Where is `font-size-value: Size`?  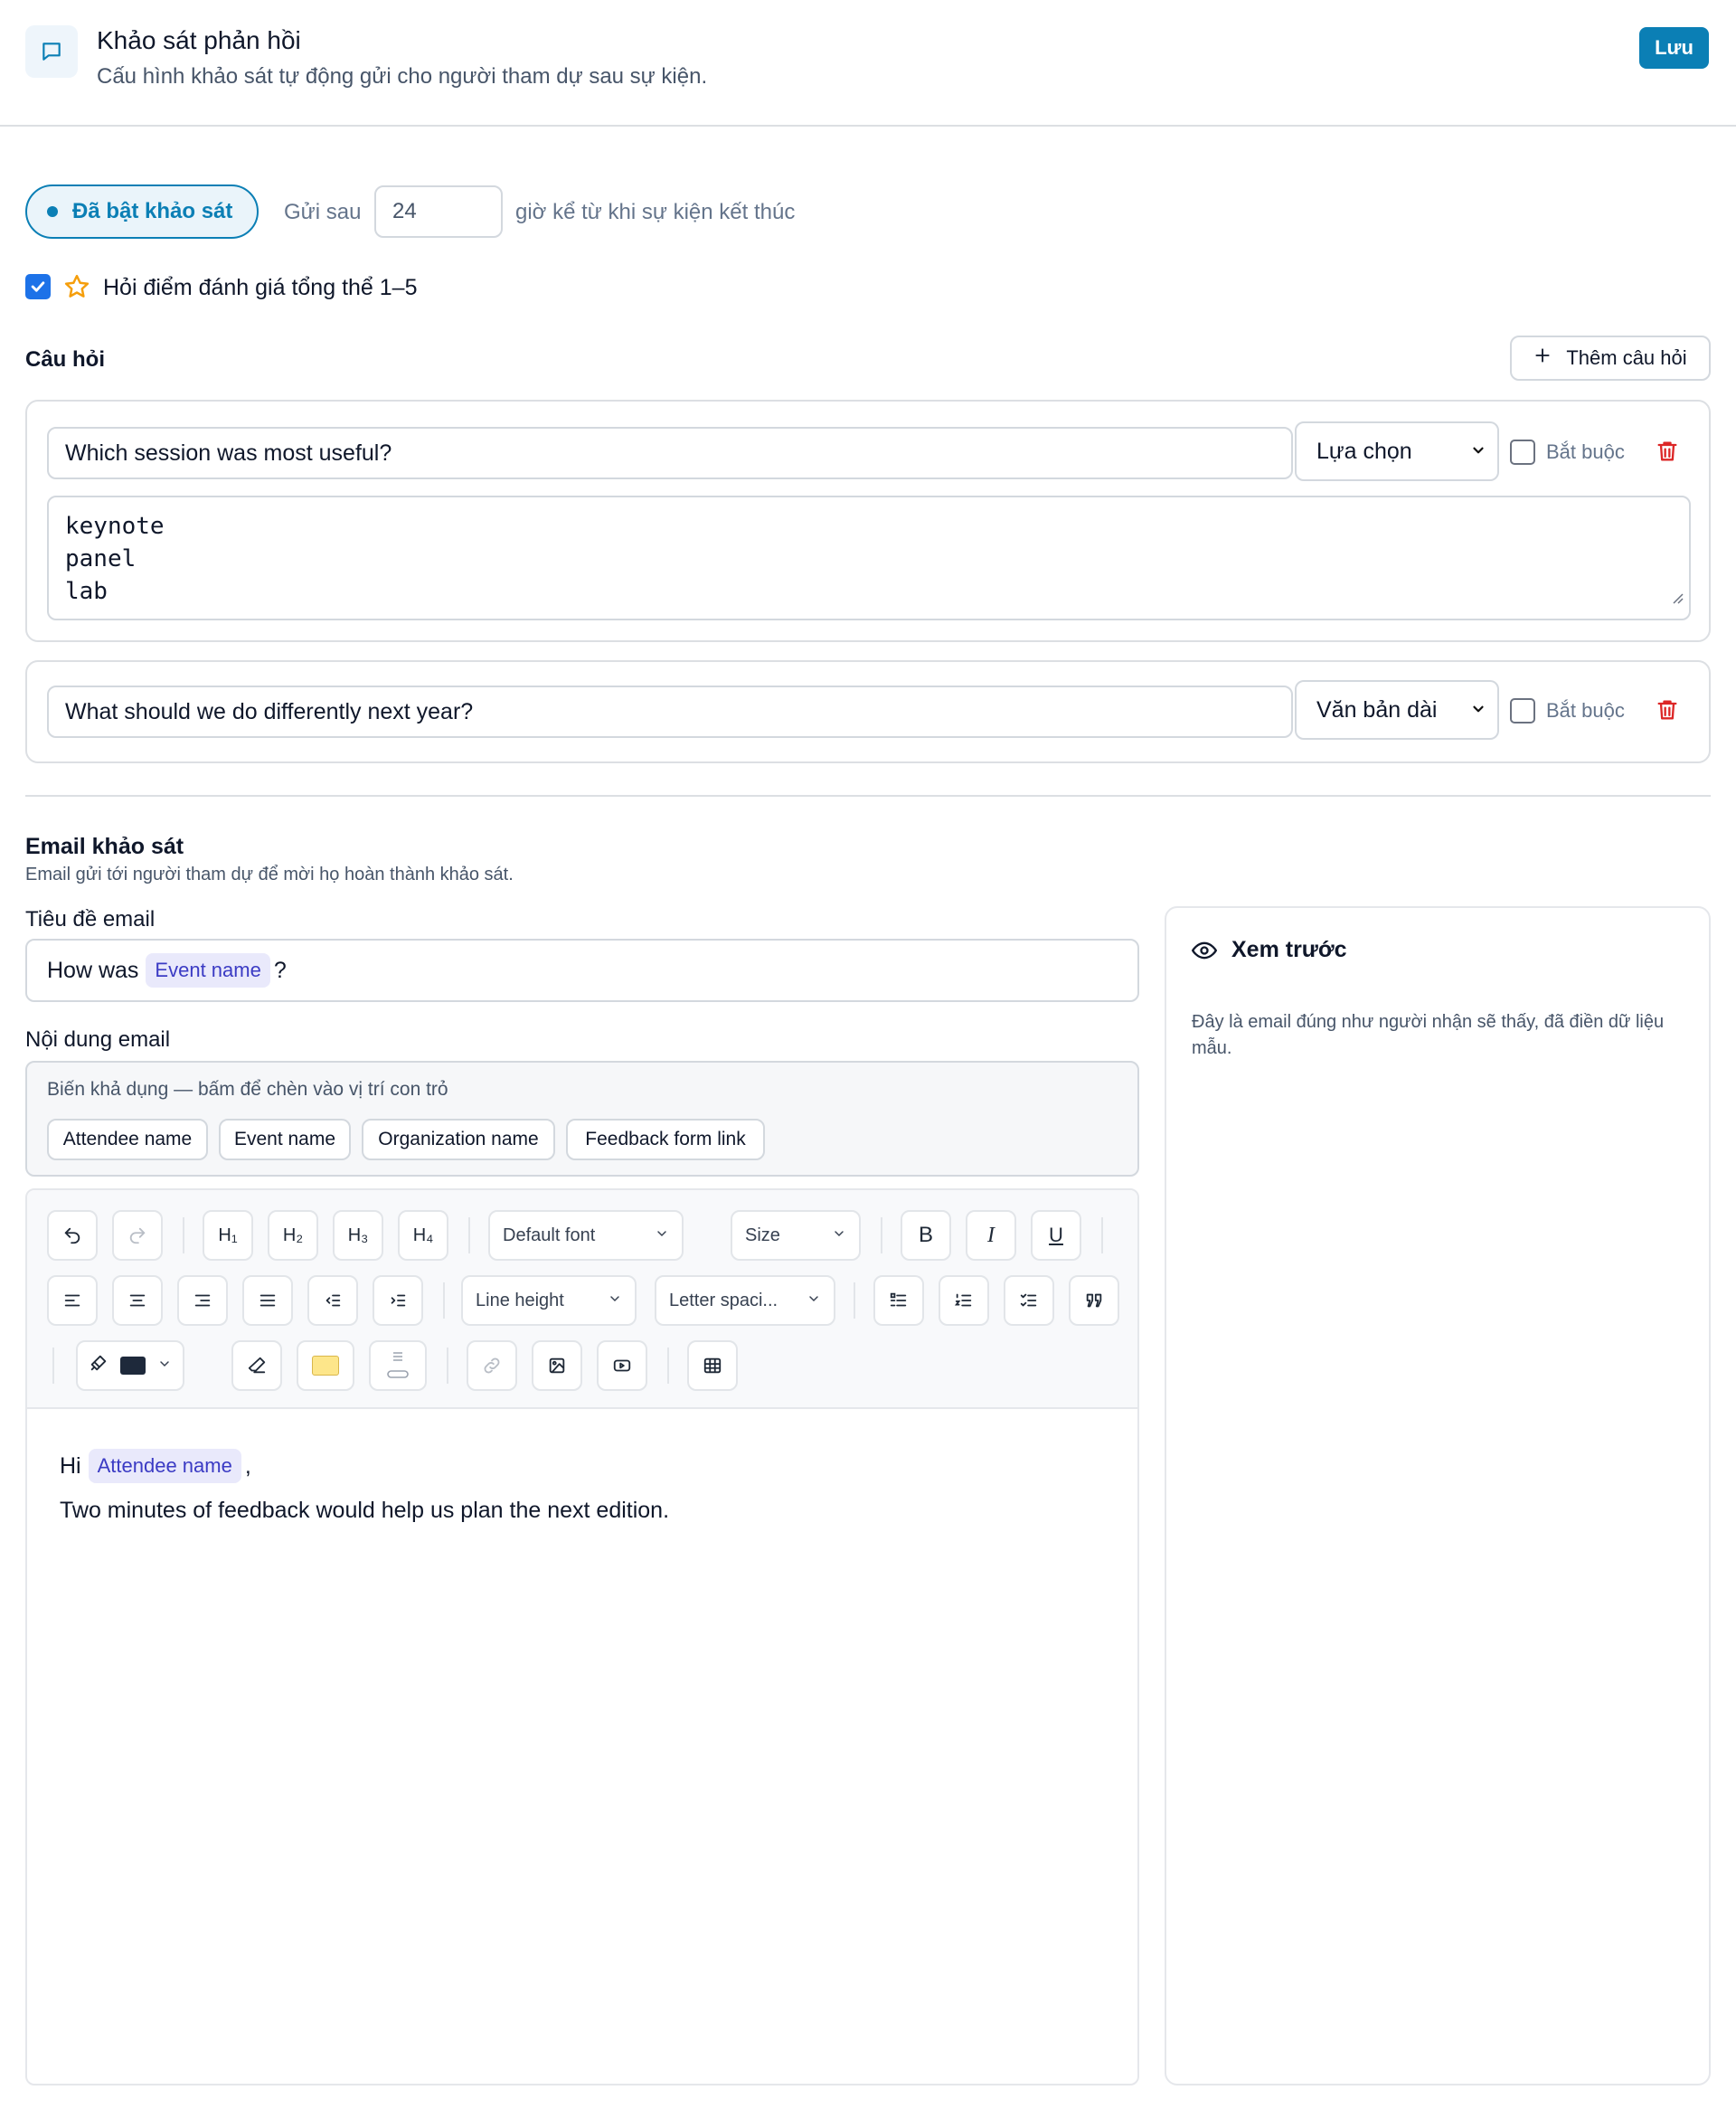 font-size-value: Size is located at coordinates (762, 1235).